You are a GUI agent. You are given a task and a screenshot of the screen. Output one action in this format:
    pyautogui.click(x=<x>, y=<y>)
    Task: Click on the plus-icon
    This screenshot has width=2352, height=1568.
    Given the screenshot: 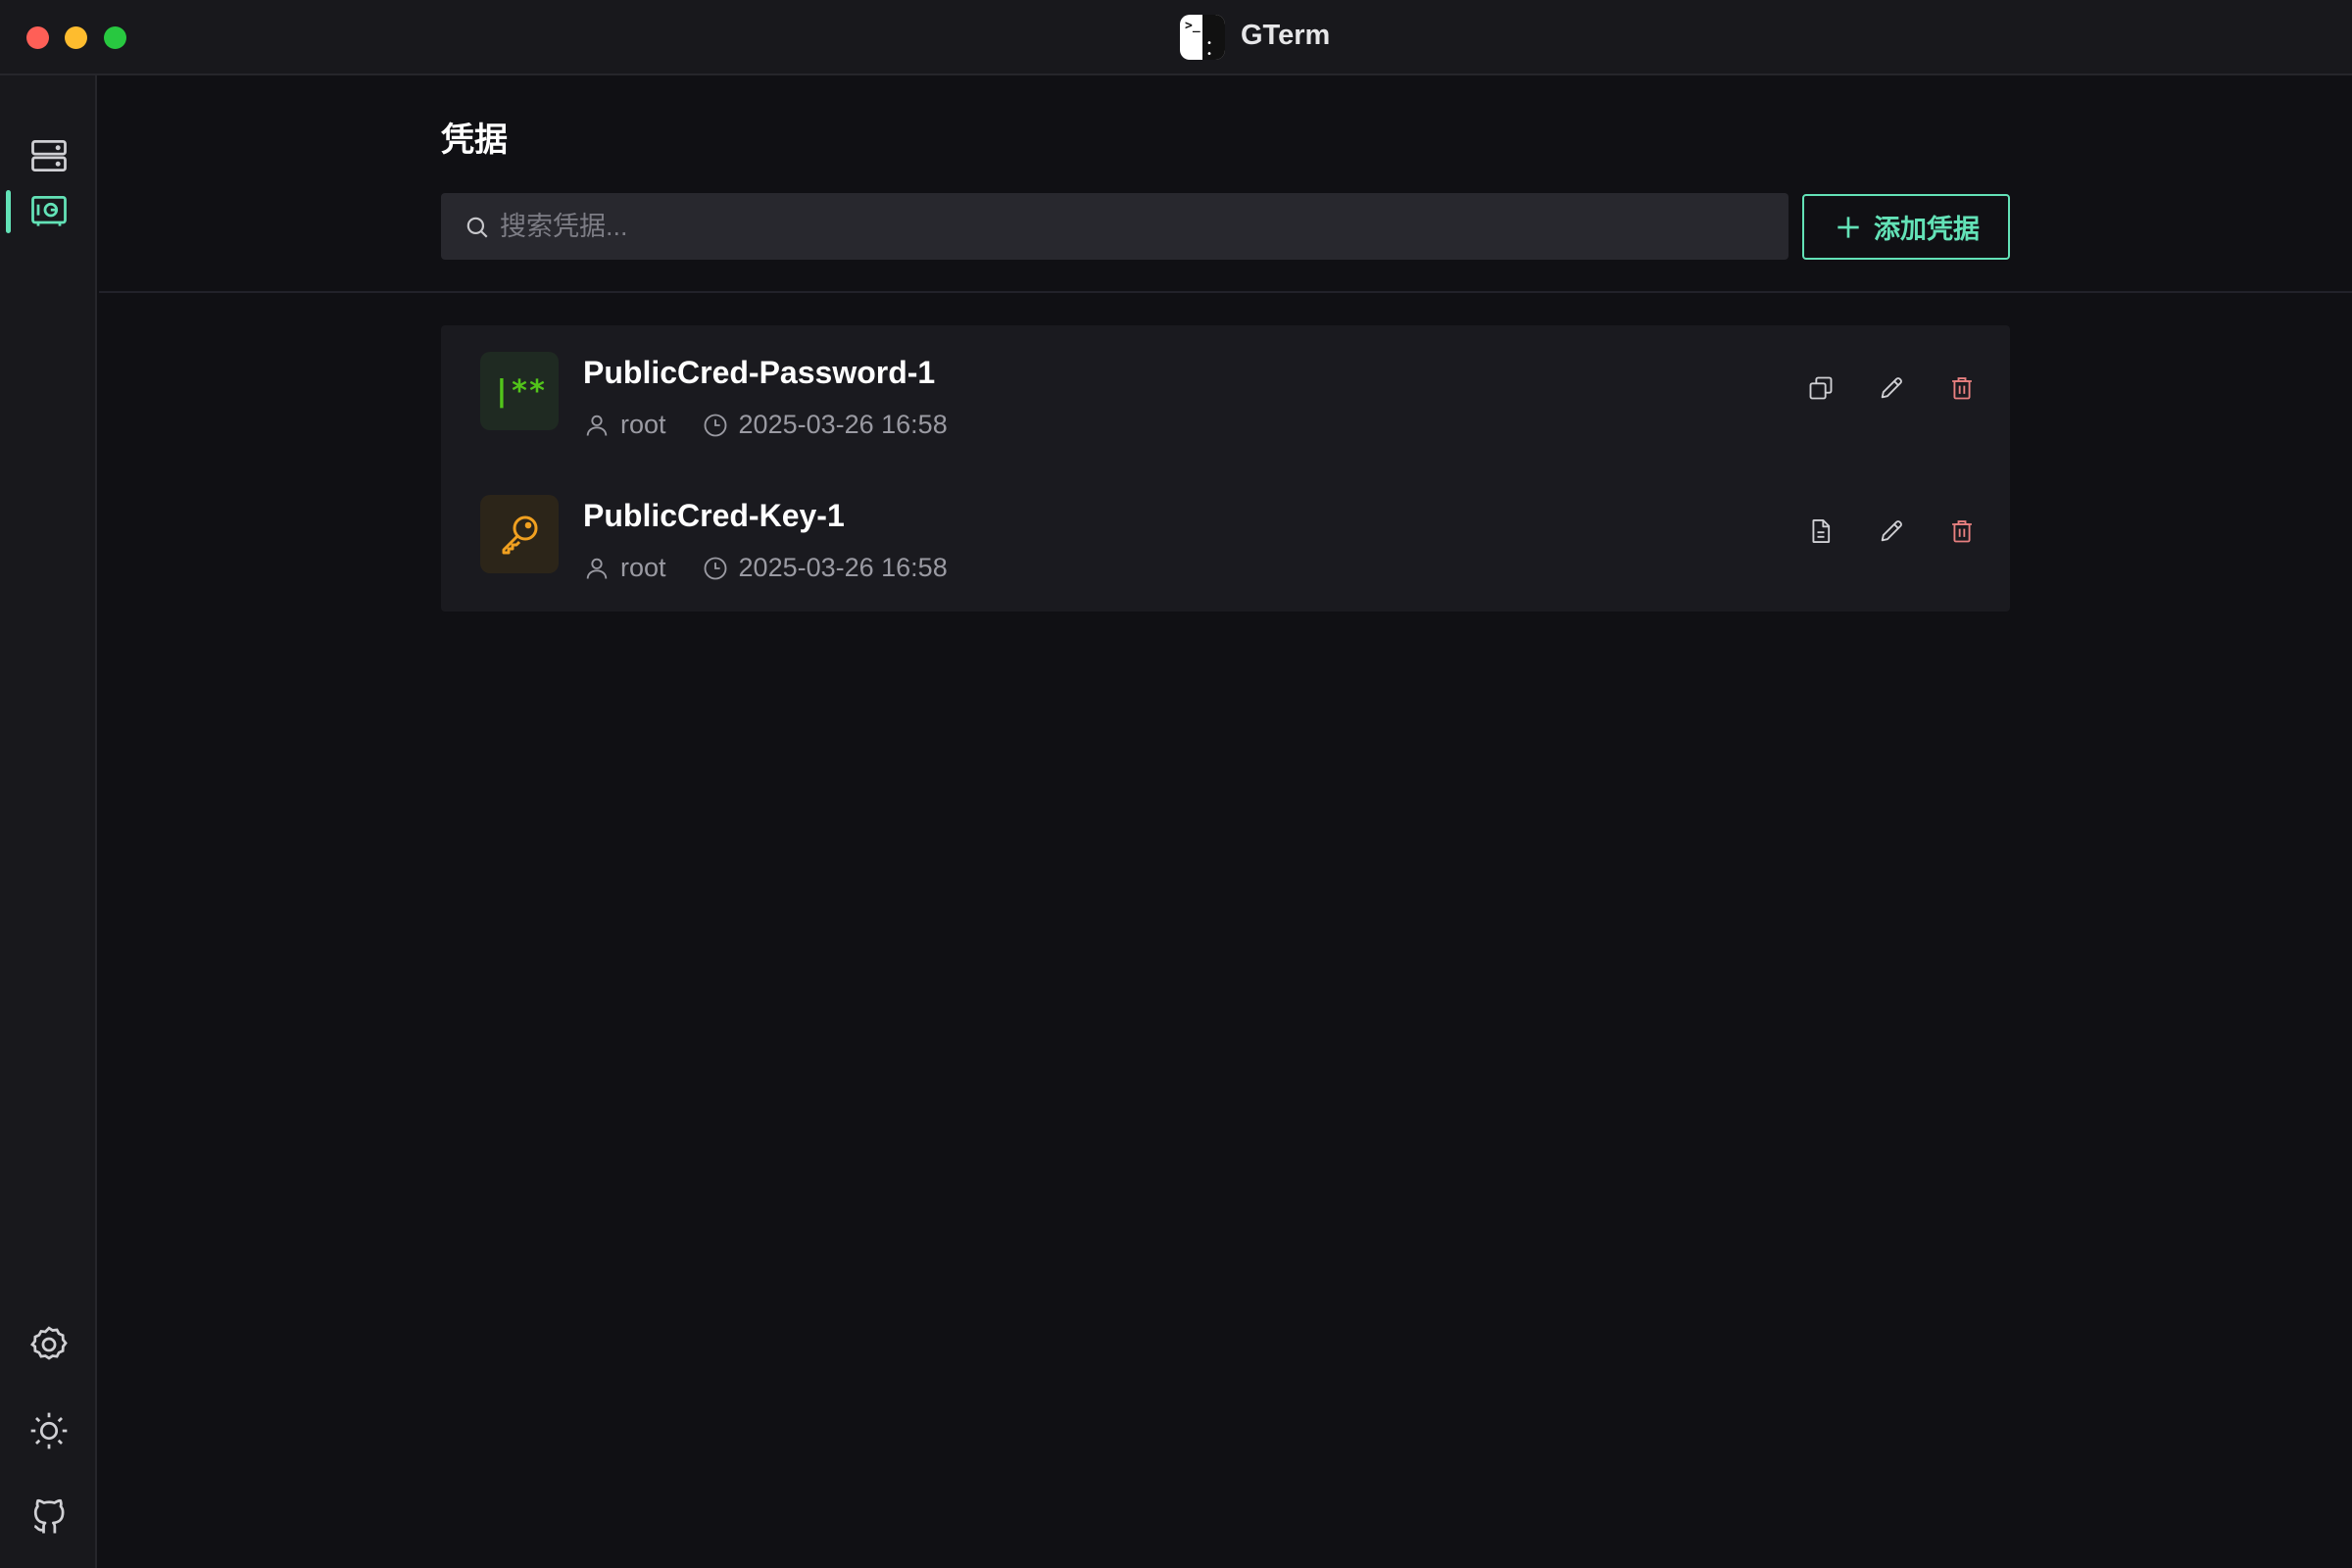 What is the action you would take?
    pyautogui.click(x=1848, y=227)
    